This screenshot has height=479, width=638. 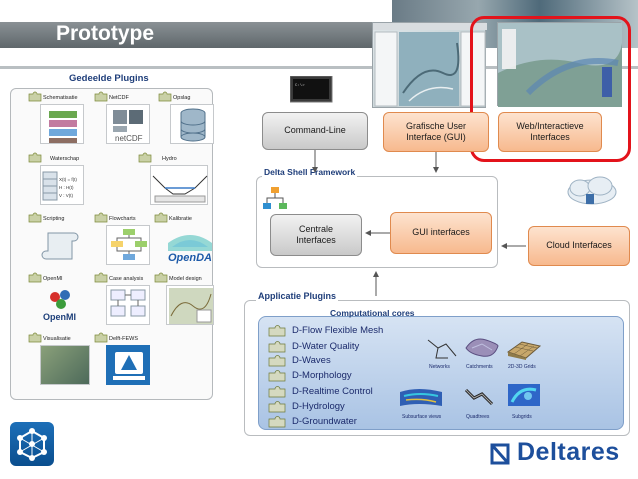 I want to click on deltares-wordmark: Deltares, so click(x=568, y=452).